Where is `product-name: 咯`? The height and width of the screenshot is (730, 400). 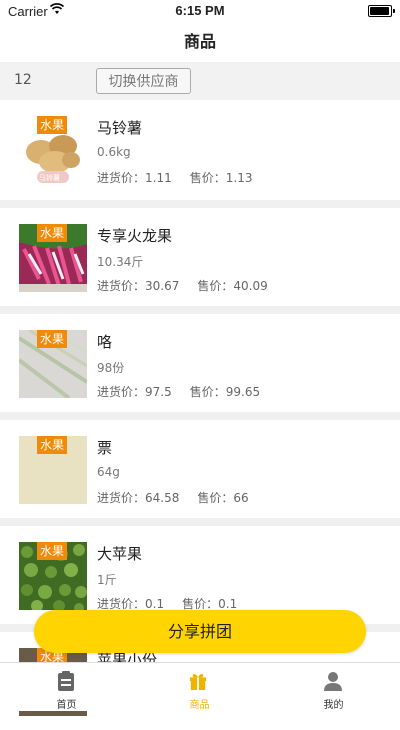 product-name: 咯 is located at coordinates (105, 342).